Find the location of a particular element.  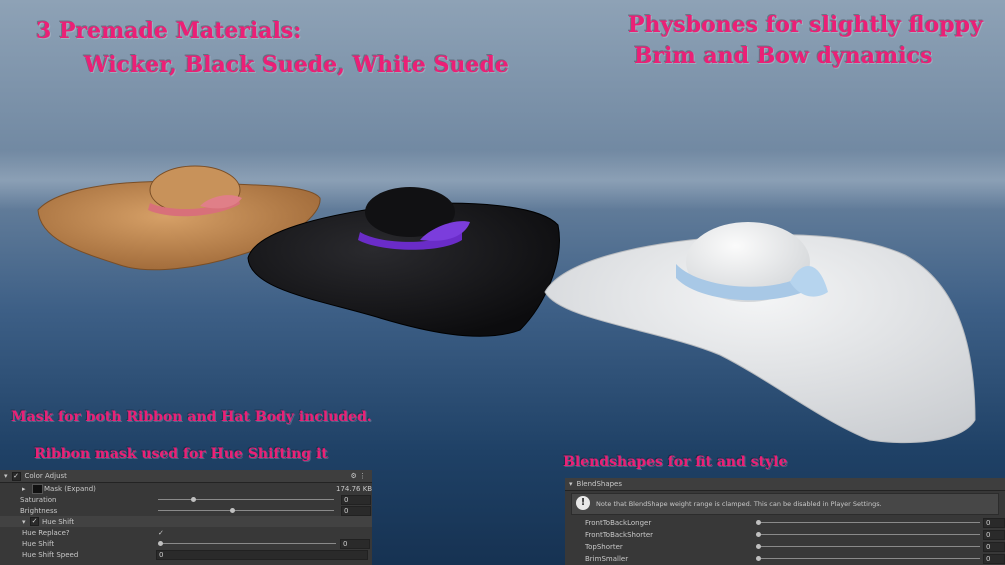

saturation-track is located at coordinates (246, 499).